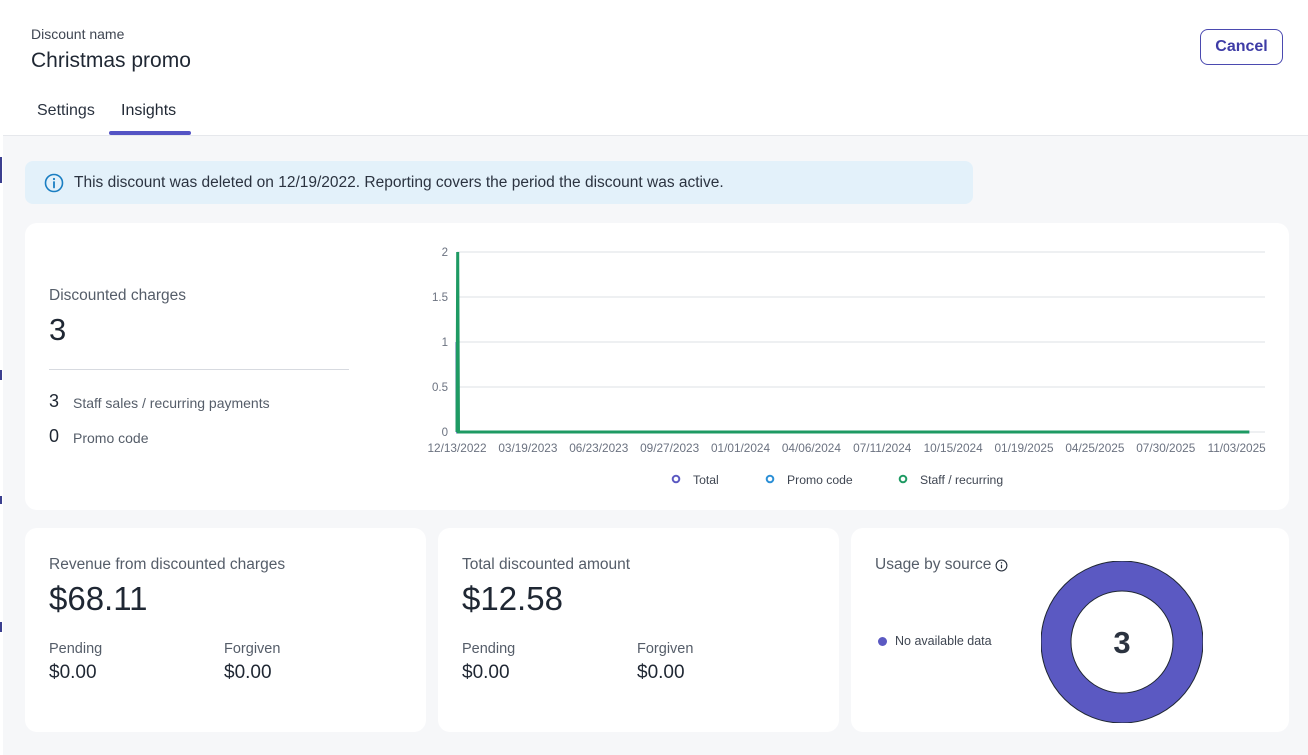 The height and width of the screenshot is (755, 1308). I want to click on donut-center-value: 3, so click(1121, 642).